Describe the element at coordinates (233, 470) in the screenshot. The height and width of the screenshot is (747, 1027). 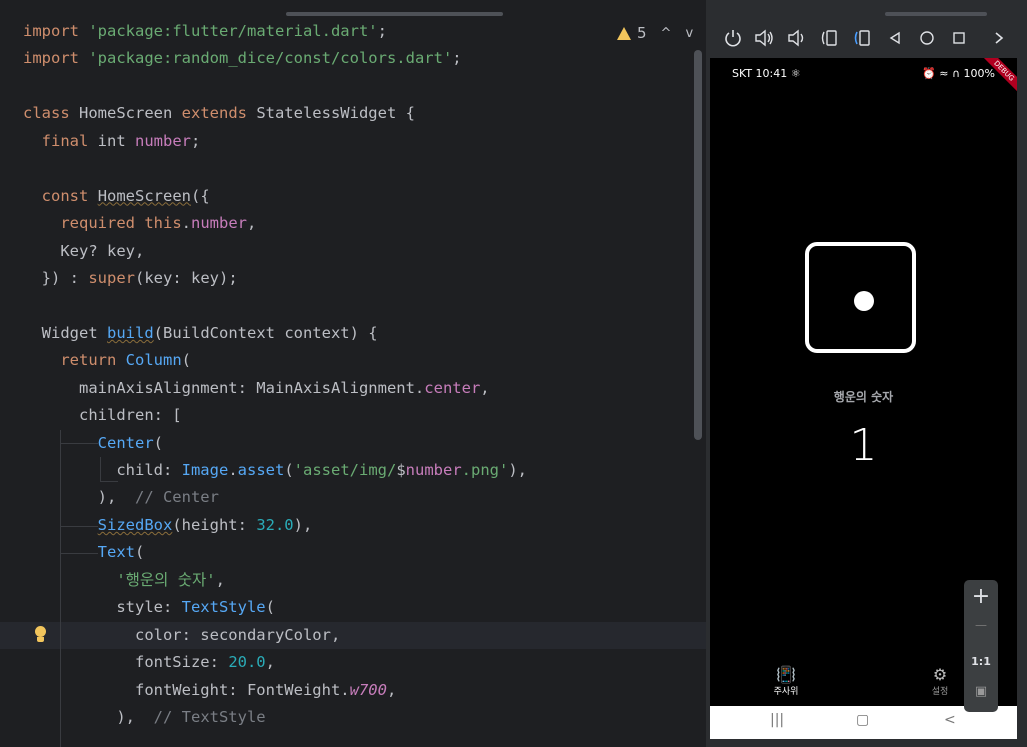
I see `code-token: .` at that location.